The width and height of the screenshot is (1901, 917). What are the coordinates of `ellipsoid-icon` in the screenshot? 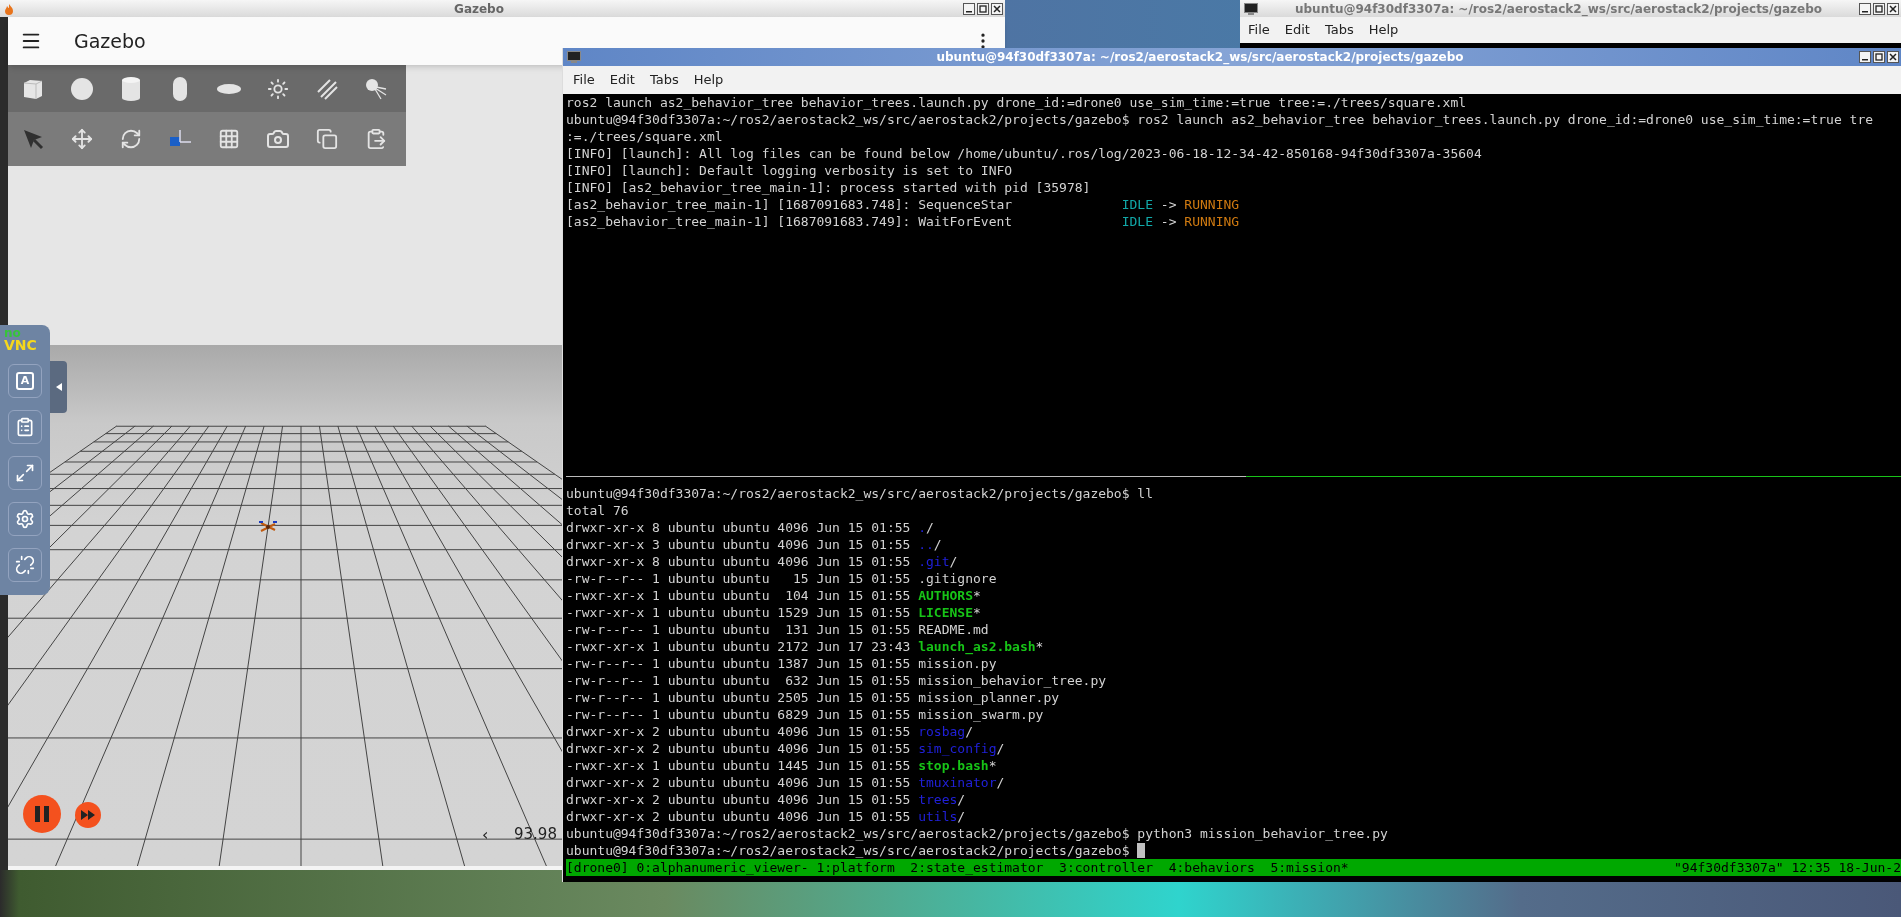 It's located at (228, 88).